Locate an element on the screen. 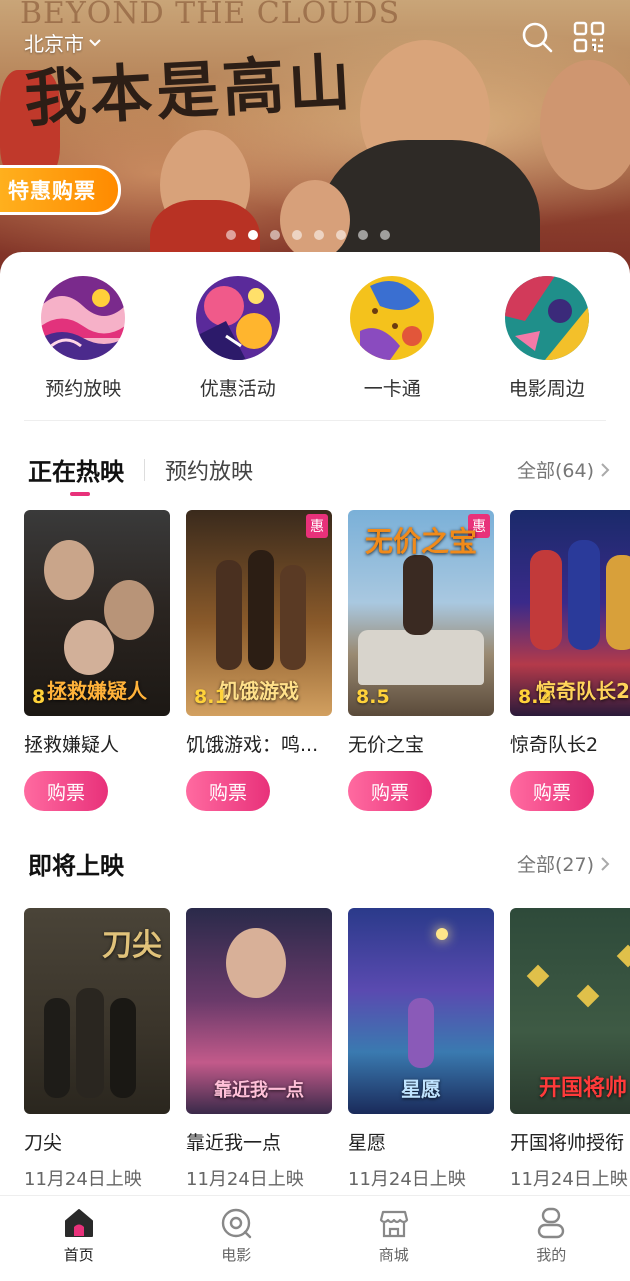 The height and width of the screenshot is (1281, 630). poster-title: 靠近我一点 is located at coordinates (259, 1089).